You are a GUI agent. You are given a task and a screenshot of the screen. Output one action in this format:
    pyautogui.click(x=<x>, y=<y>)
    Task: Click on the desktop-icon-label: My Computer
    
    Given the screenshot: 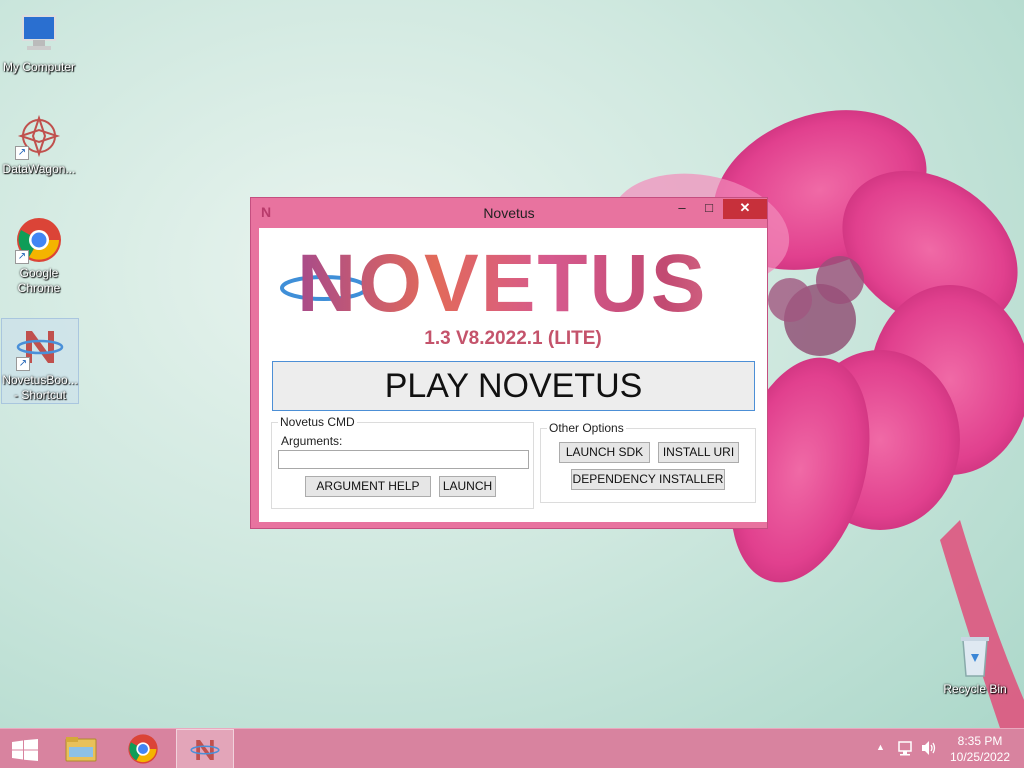 What is the action you would take?
    pyautogui.click(x=39, y=67)
    